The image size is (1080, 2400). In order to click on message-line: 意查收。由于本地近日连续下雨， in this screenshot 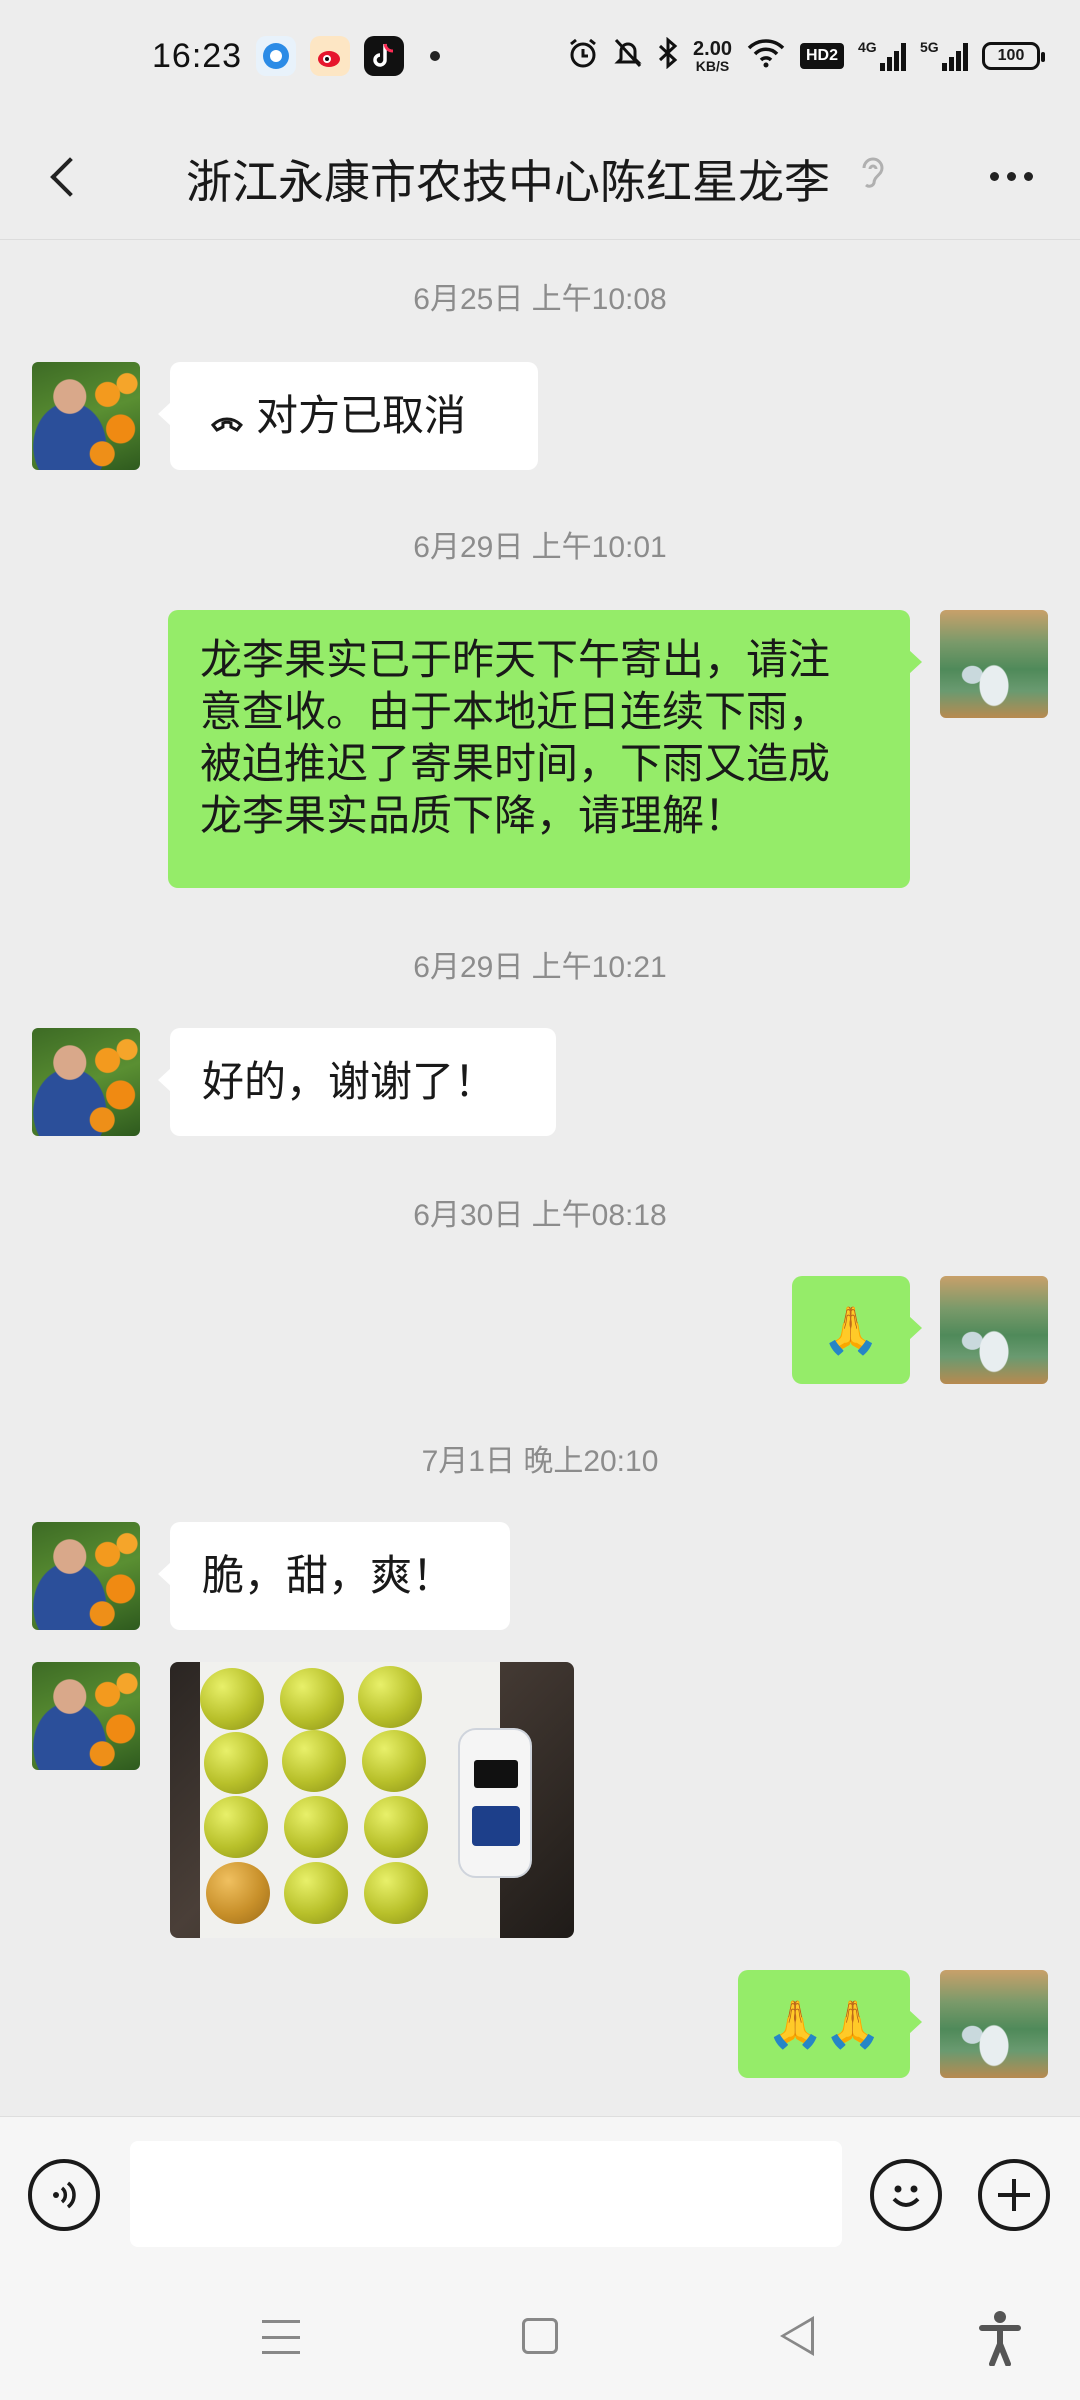, I will do `click(515, 711)`.